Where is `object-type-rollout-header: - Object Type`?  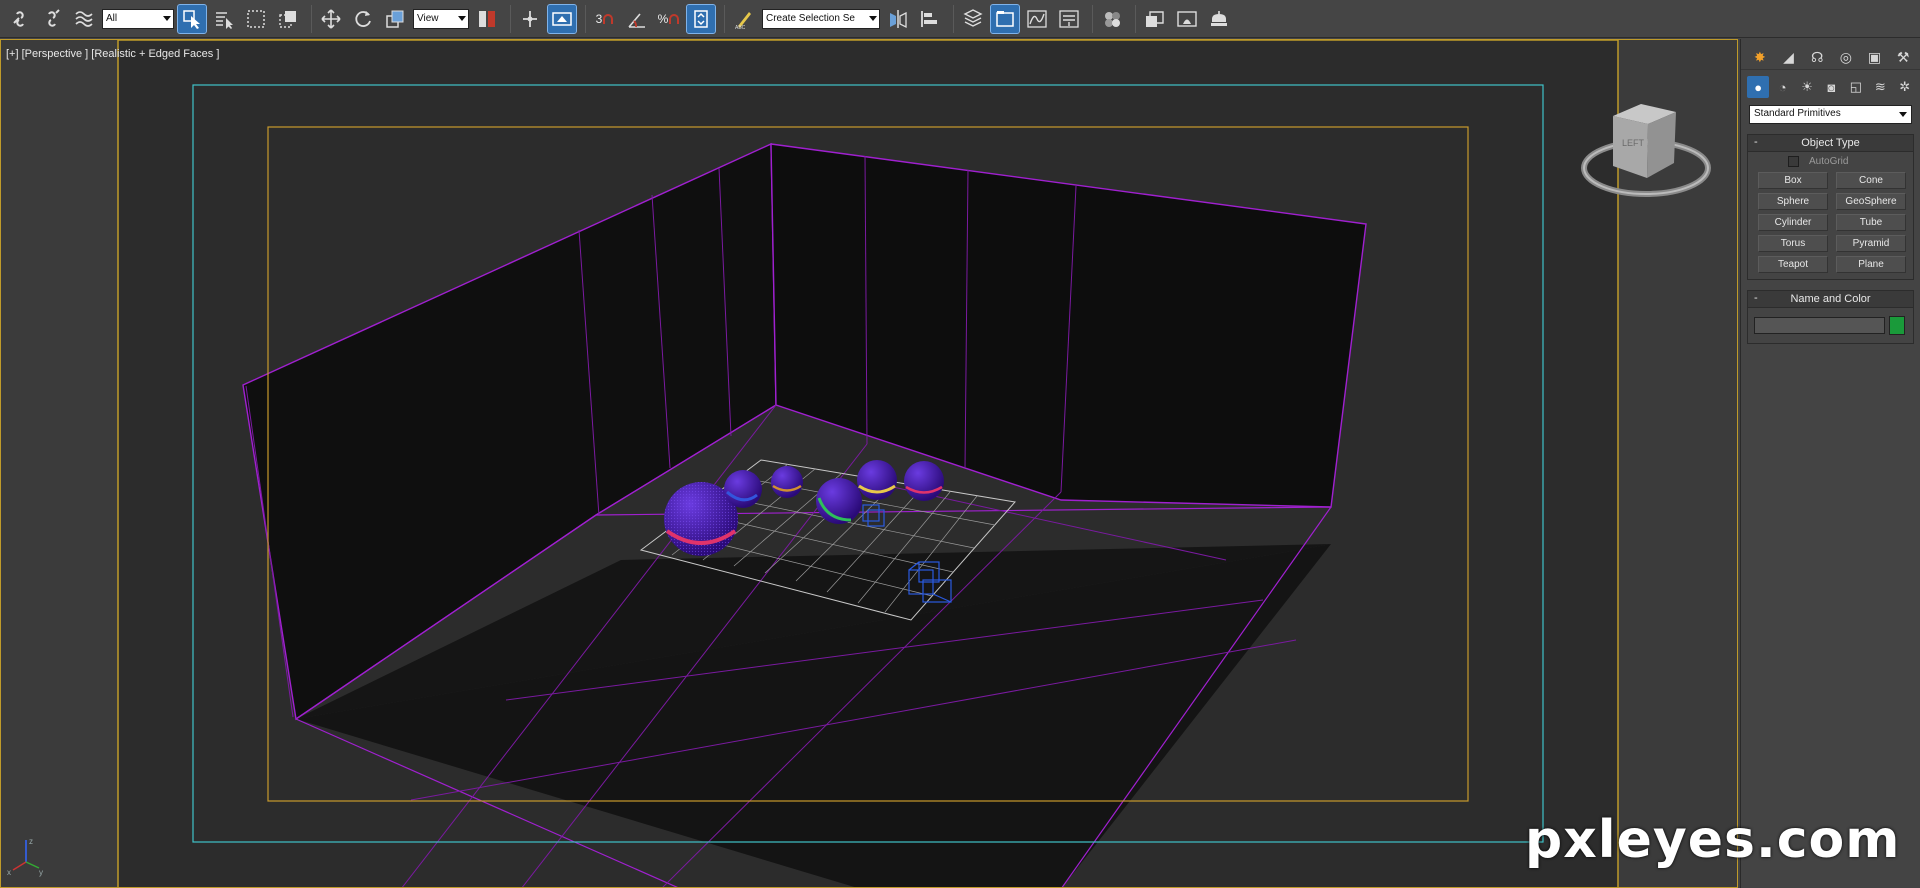
object-type-rollout-header: - Object Type is located at coordinates (1830, 143).